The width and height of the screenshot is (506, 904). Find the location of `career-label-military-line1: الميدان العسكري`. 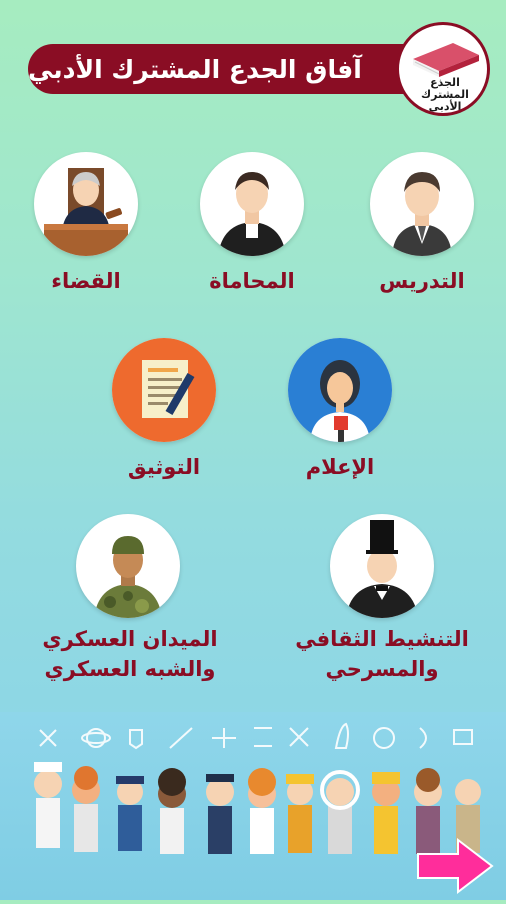

career-label-military-line1: الميدان العسكري is located at coordinates (130, 639).